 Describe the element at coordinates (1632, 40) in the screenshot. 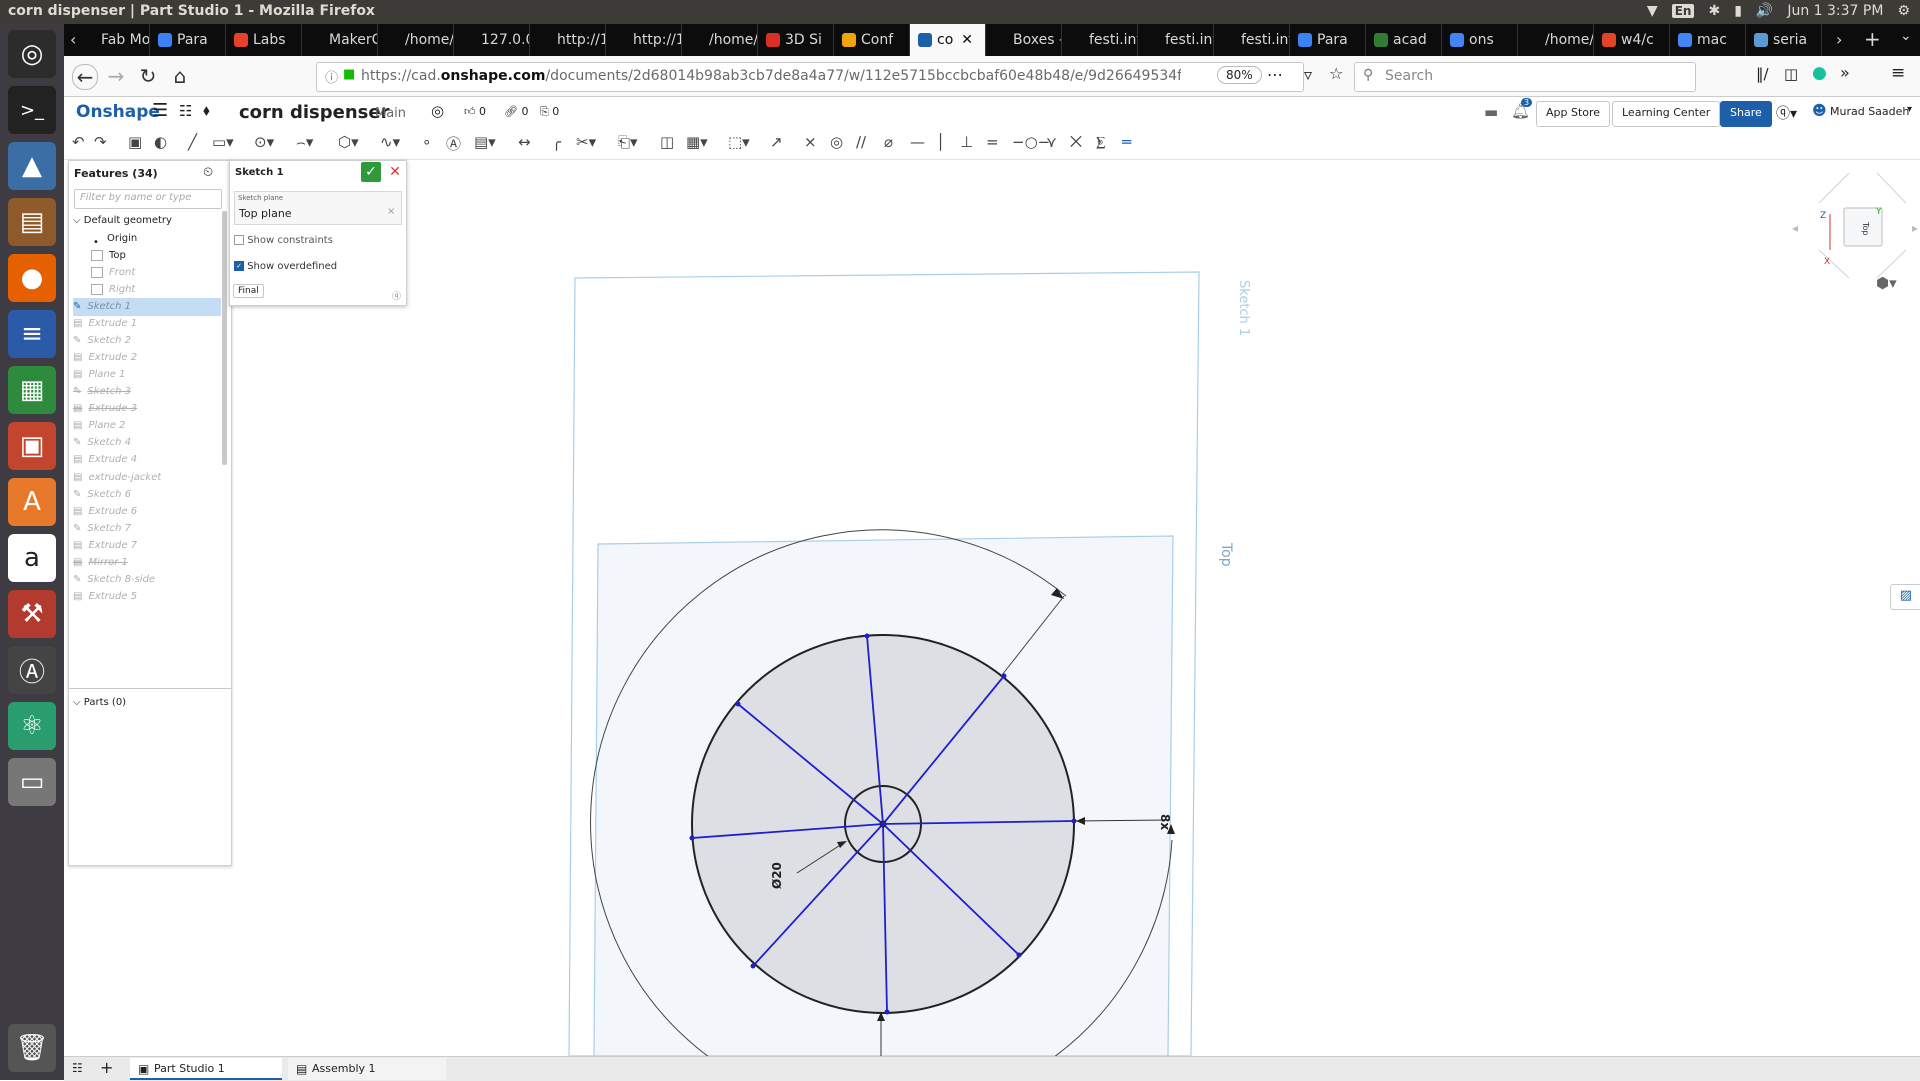

I see `browser-tab: w4/c` at that location.